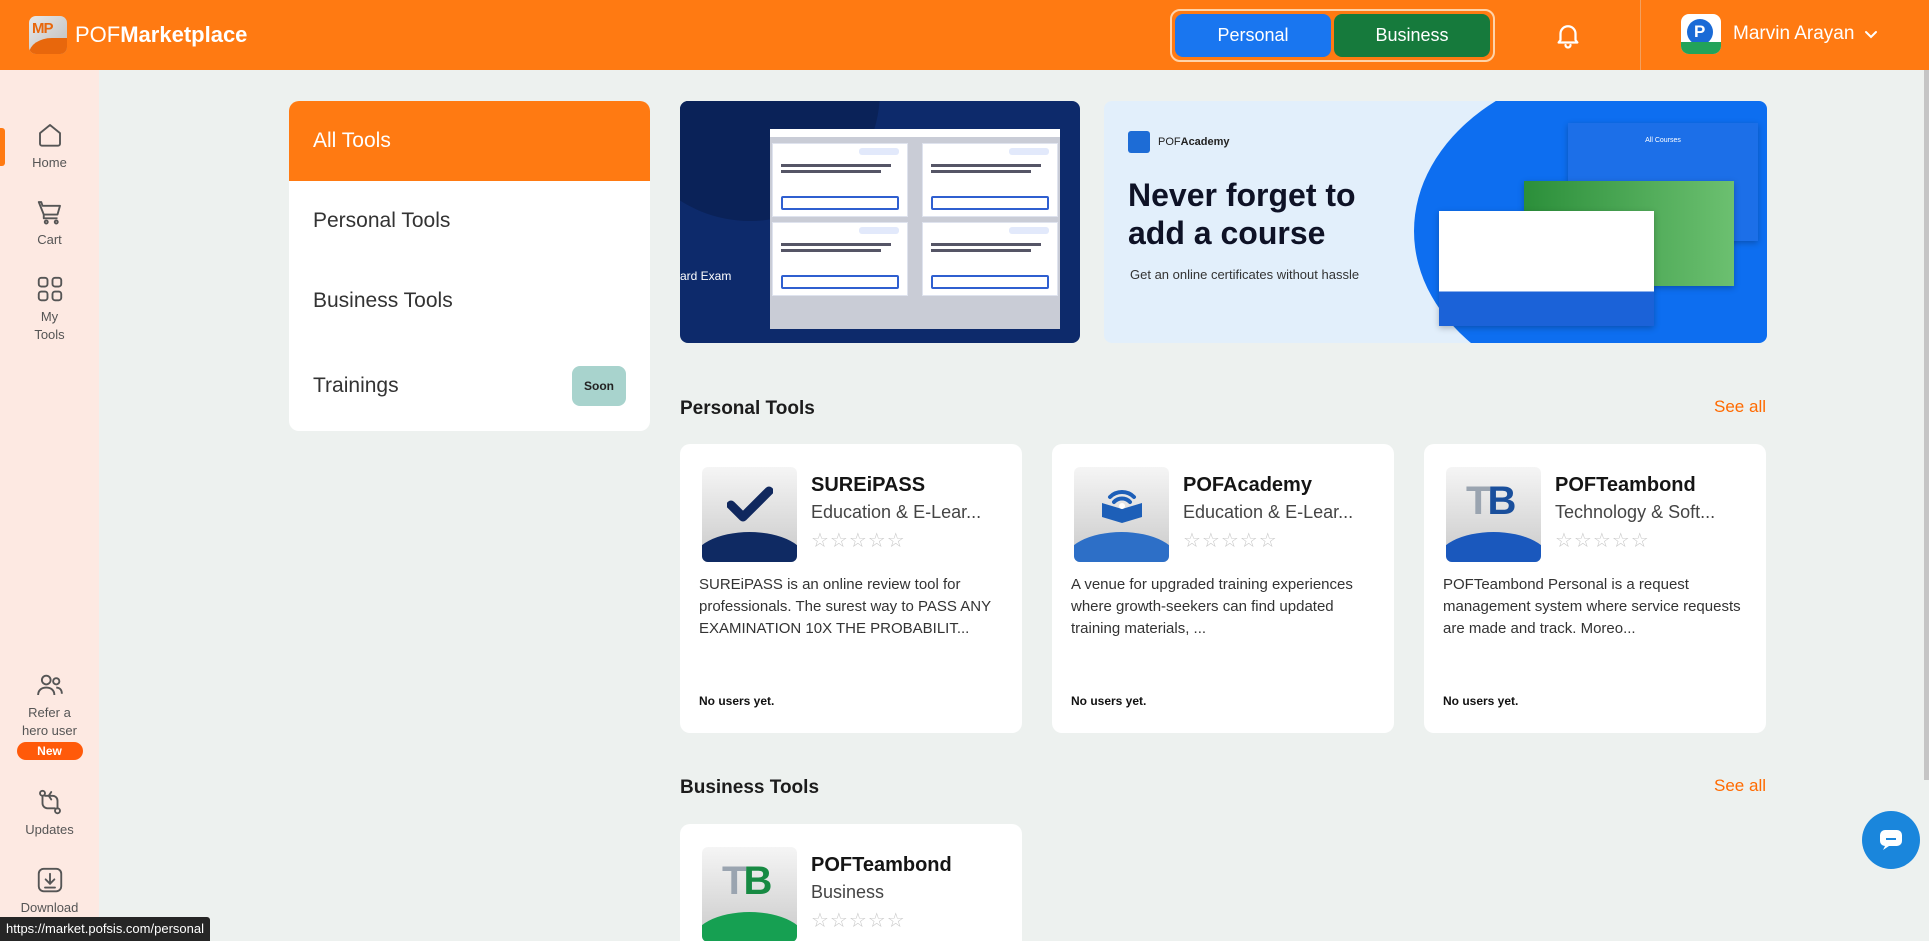 This screenshot has width=1929, height=941. Describe the element at coordinates (706, 276) in the screenshot. I see `banner-caption: ard Exam` at that location.